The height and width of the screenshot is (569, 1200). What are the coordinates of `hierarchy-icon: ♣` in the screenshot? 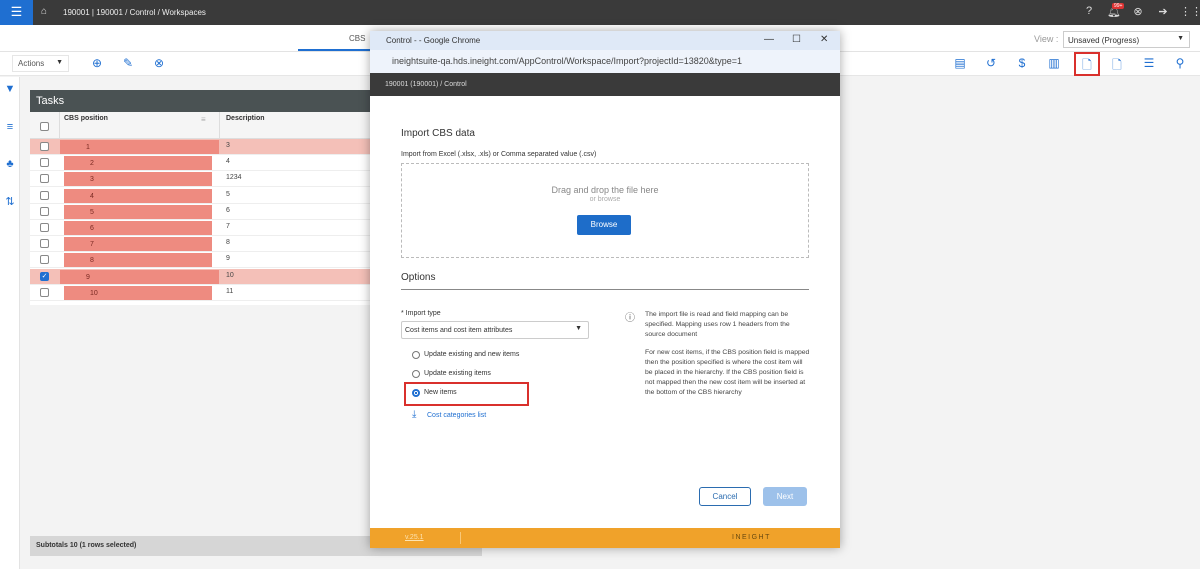 It's located at (10, 164).